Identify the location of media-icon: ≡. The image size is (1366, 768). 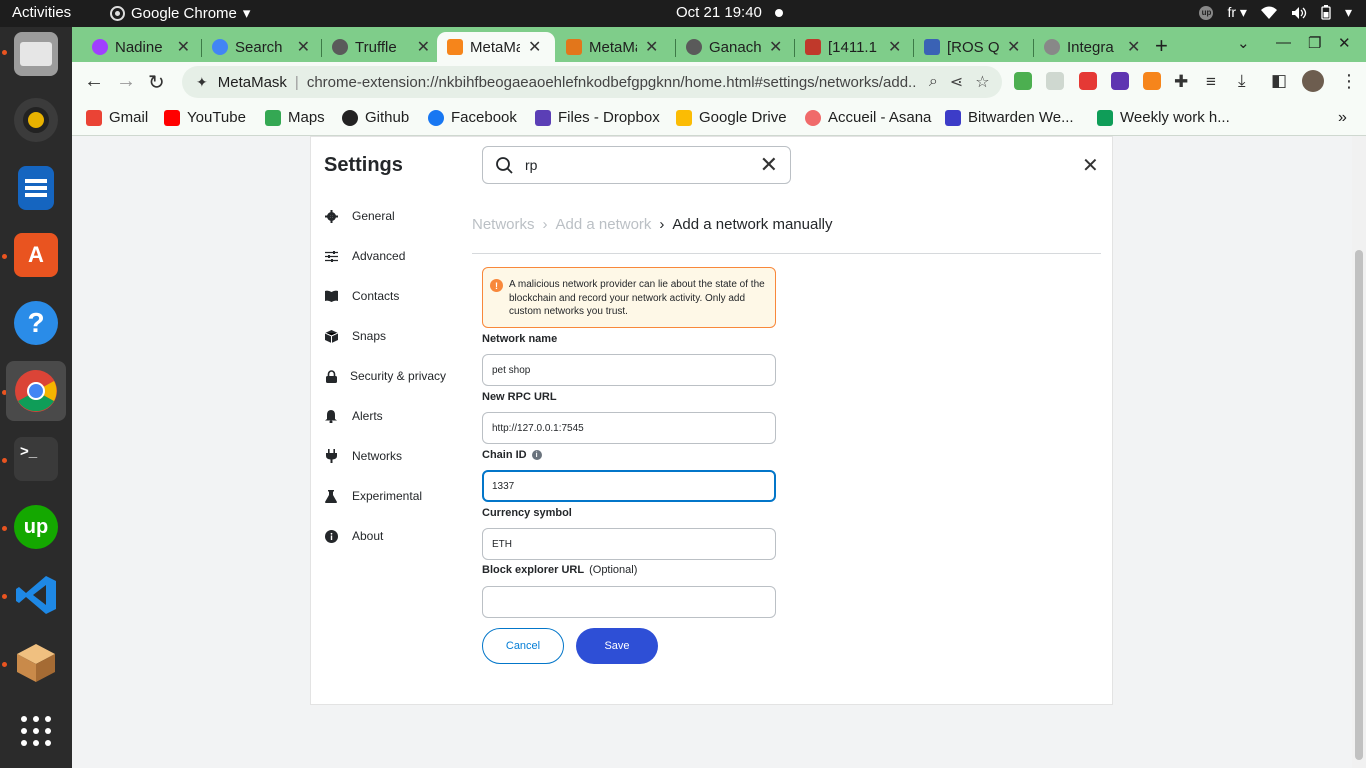
(1211, 82).